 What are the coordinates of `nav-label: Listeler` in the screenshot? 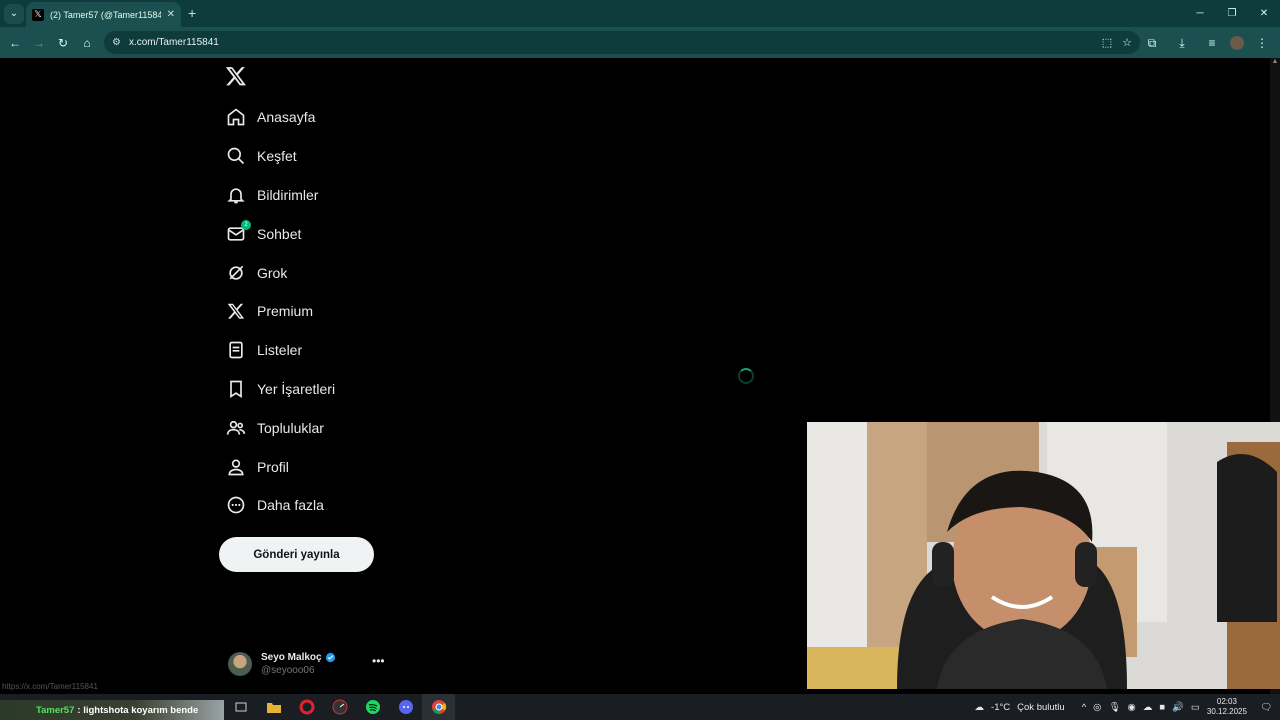 It's located at (280, 350).